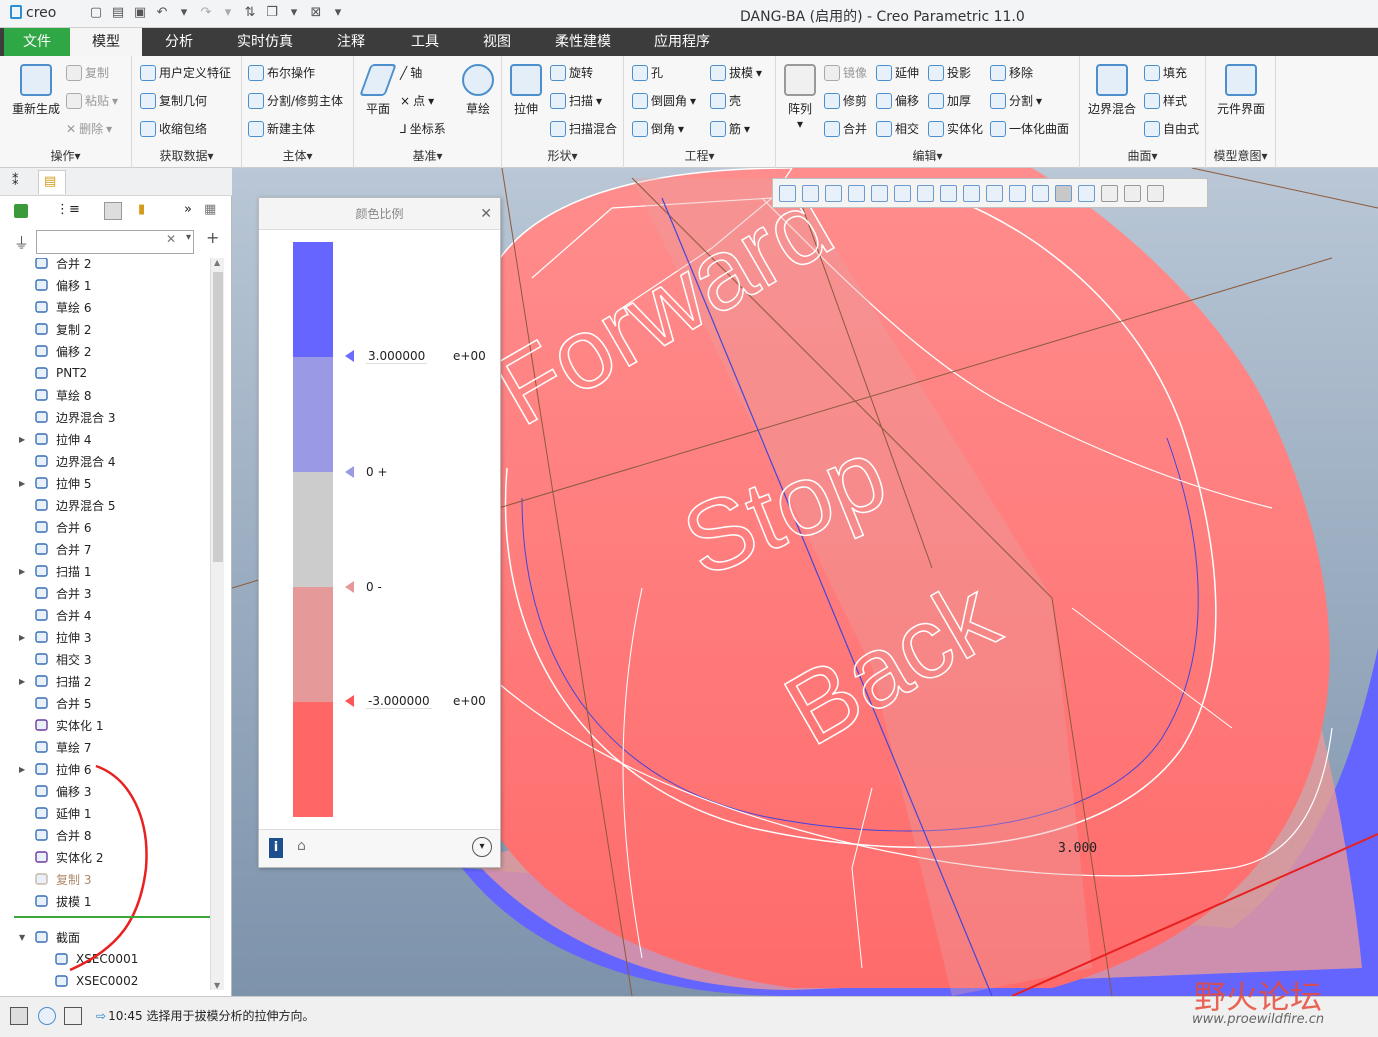 This screenshot has width=1378, height=1037. Describe the element at coordinates (105, 791) in the screenshot. I see `tree-item: 偏移 3` at that location.